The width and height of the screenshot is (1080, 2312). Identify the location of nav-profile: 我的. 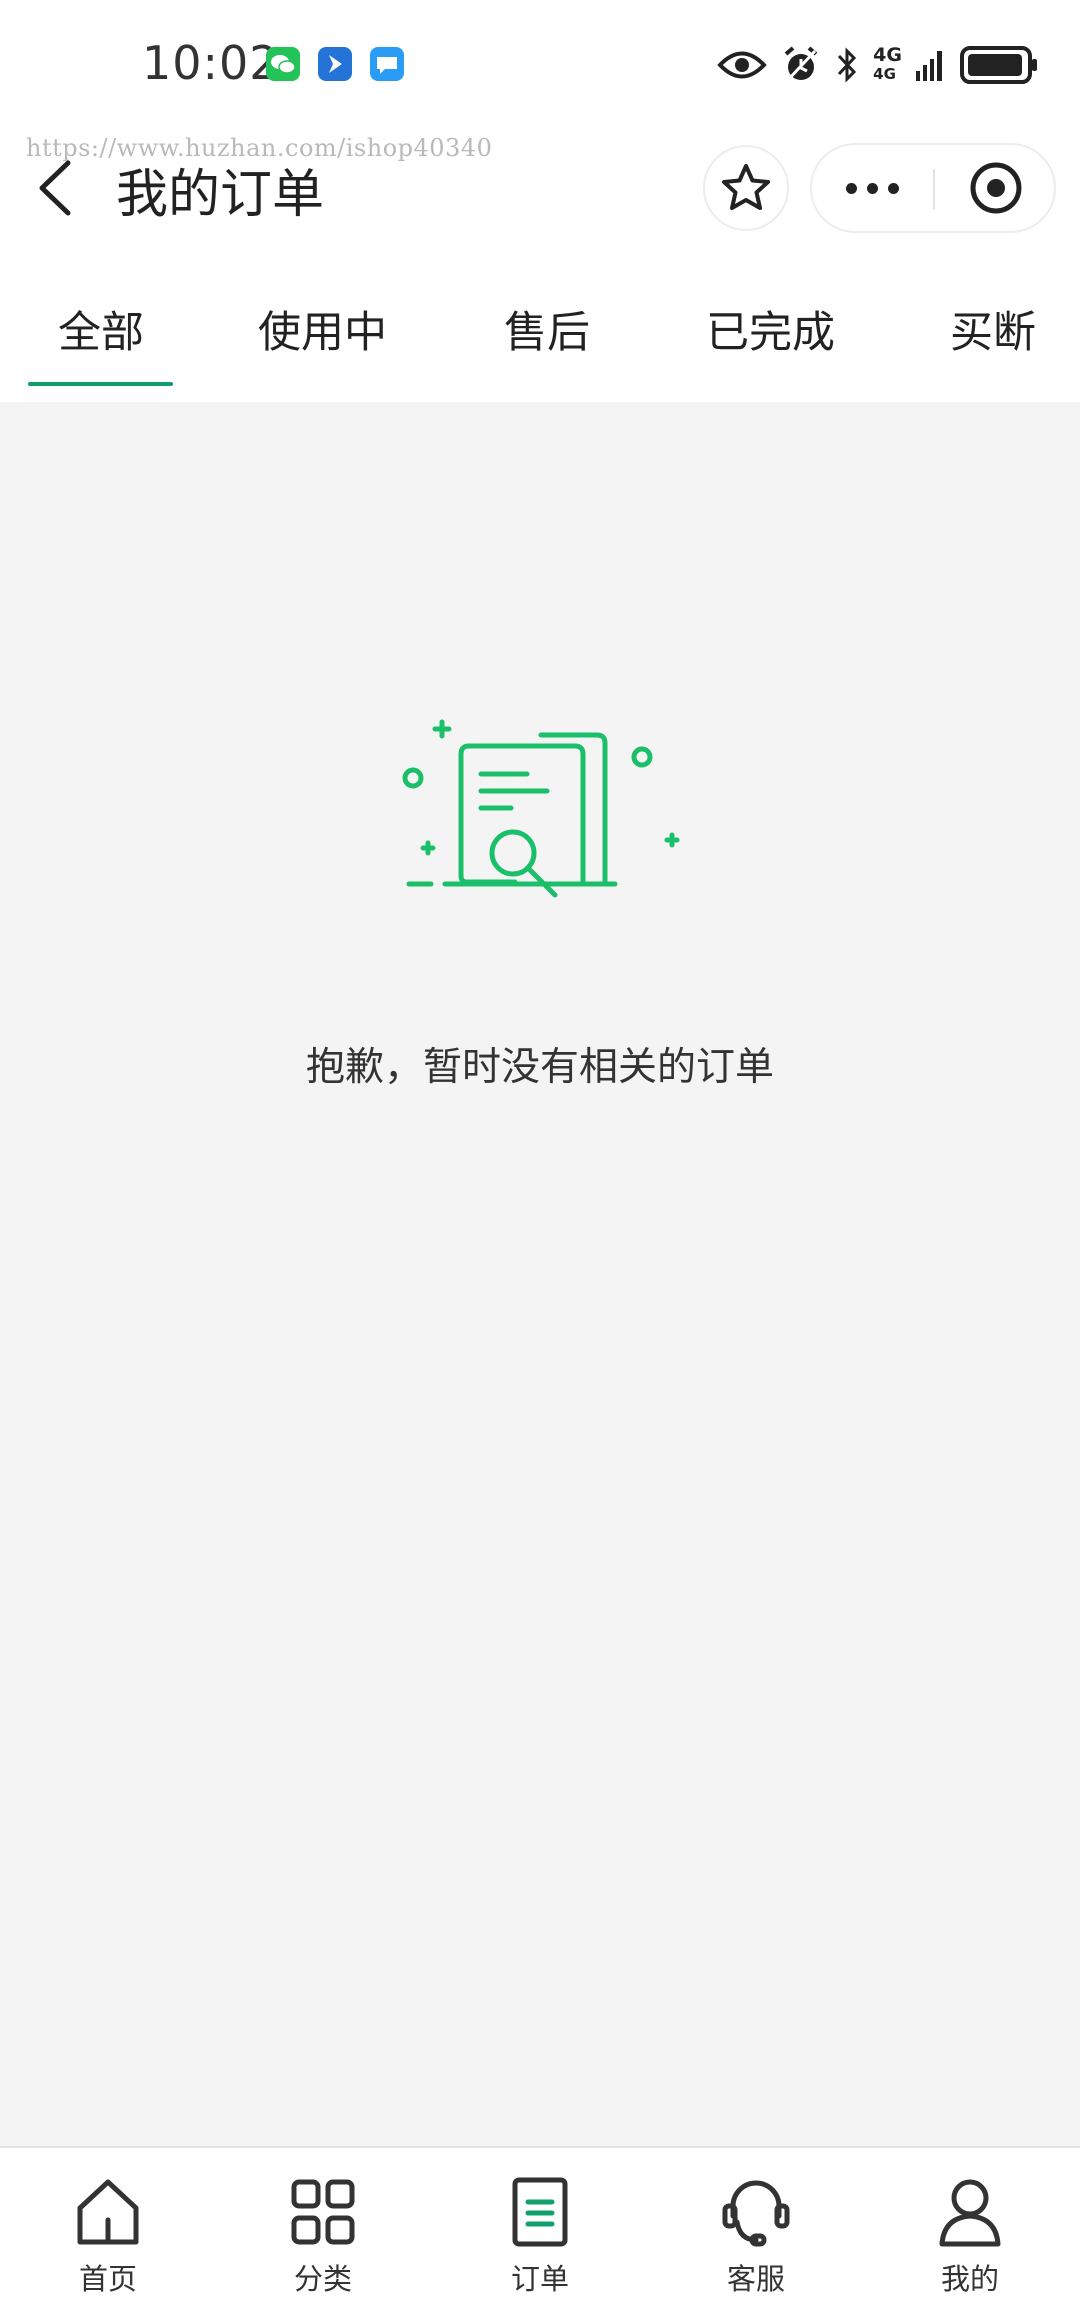
(970, 2230).